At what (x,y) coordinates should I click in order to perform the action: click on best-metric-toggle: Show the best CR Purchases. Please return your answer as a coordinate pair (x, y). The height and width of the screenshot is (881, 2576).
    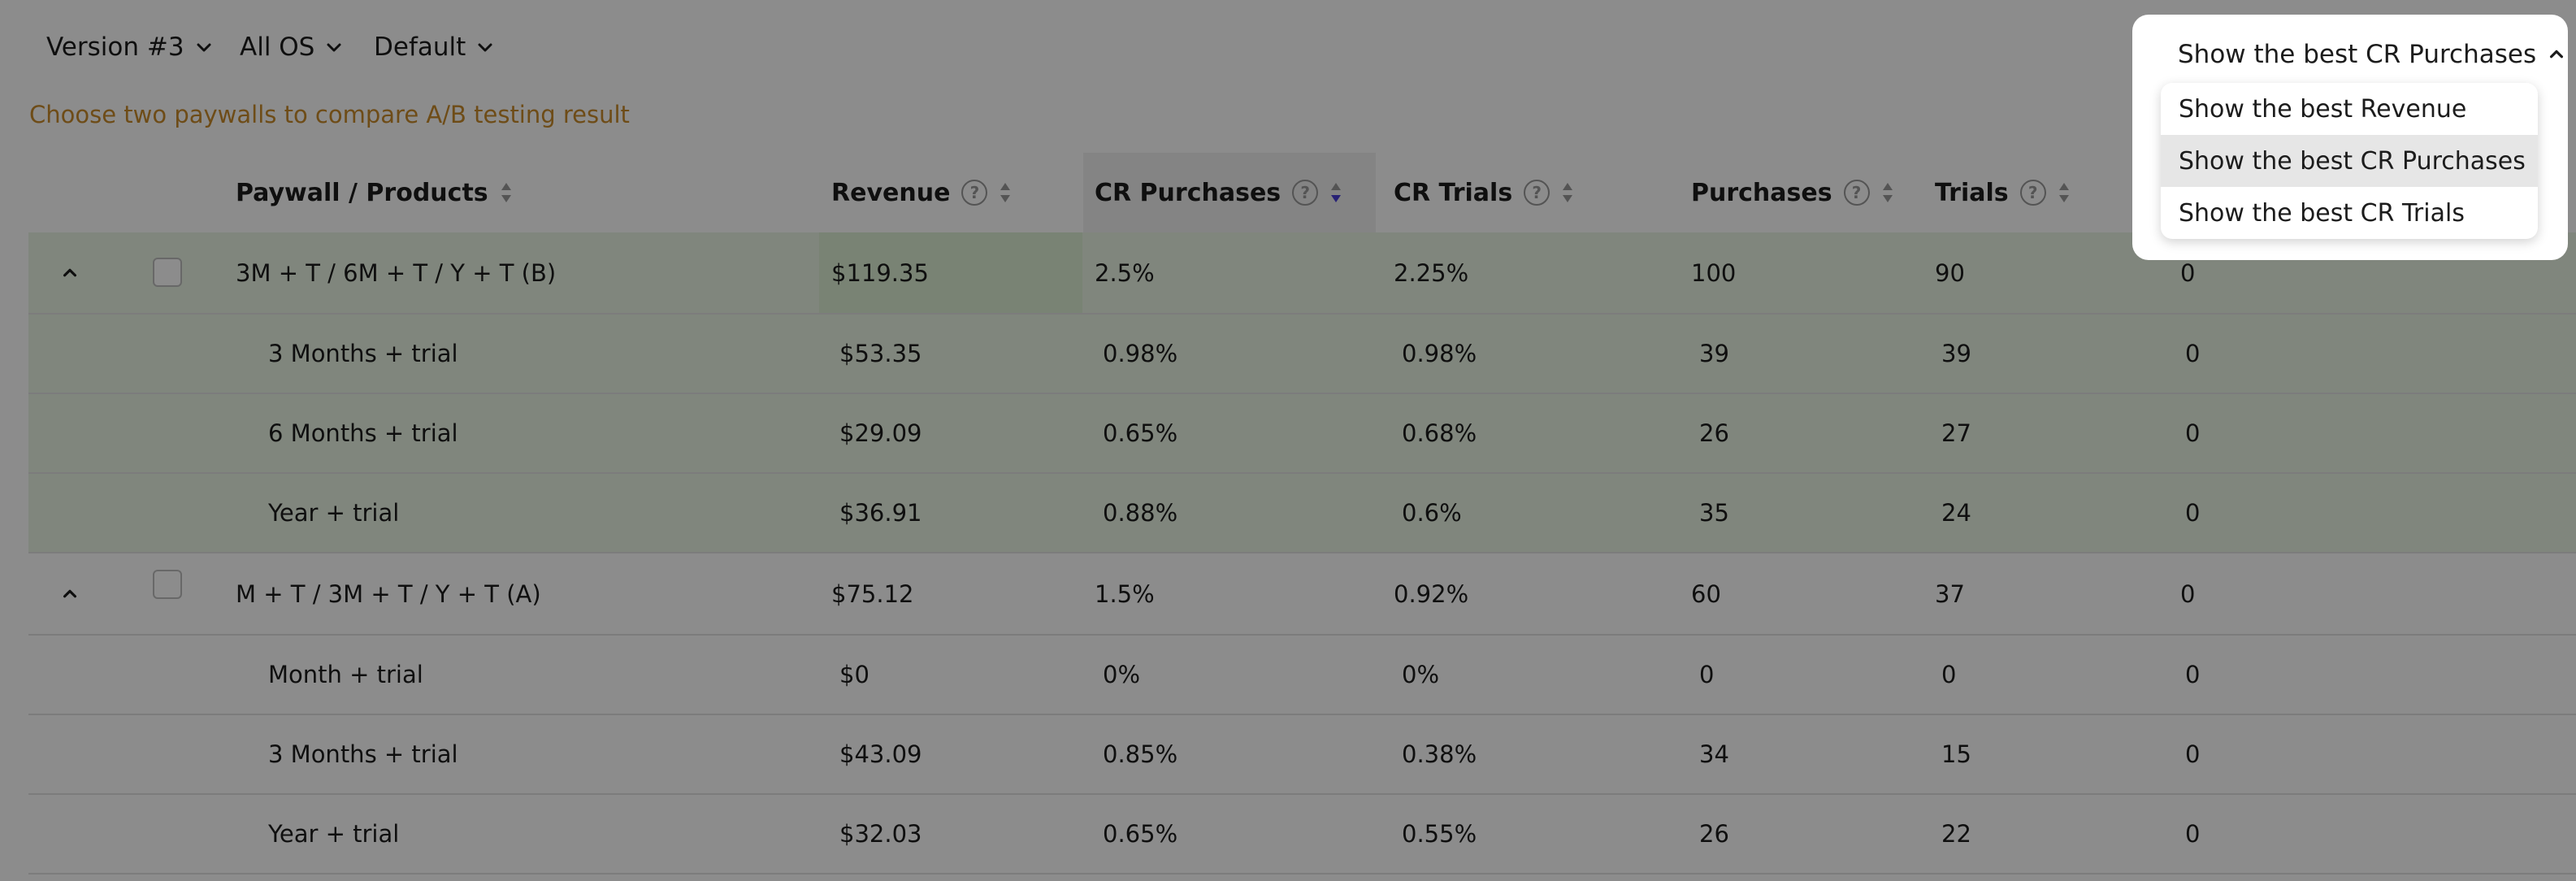
    Looking at the image, I should click on (2371, 54).